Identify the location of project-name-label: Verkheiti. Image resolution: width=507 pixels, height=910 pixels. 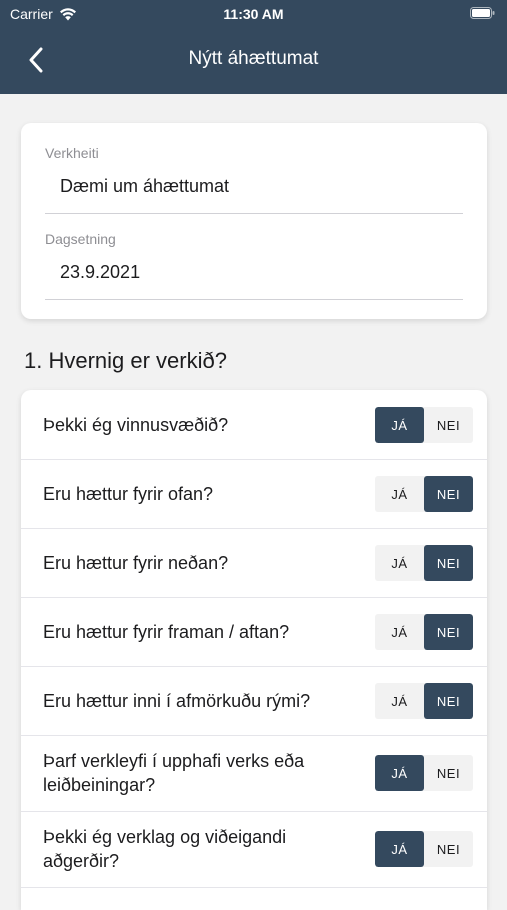
(72, 153).